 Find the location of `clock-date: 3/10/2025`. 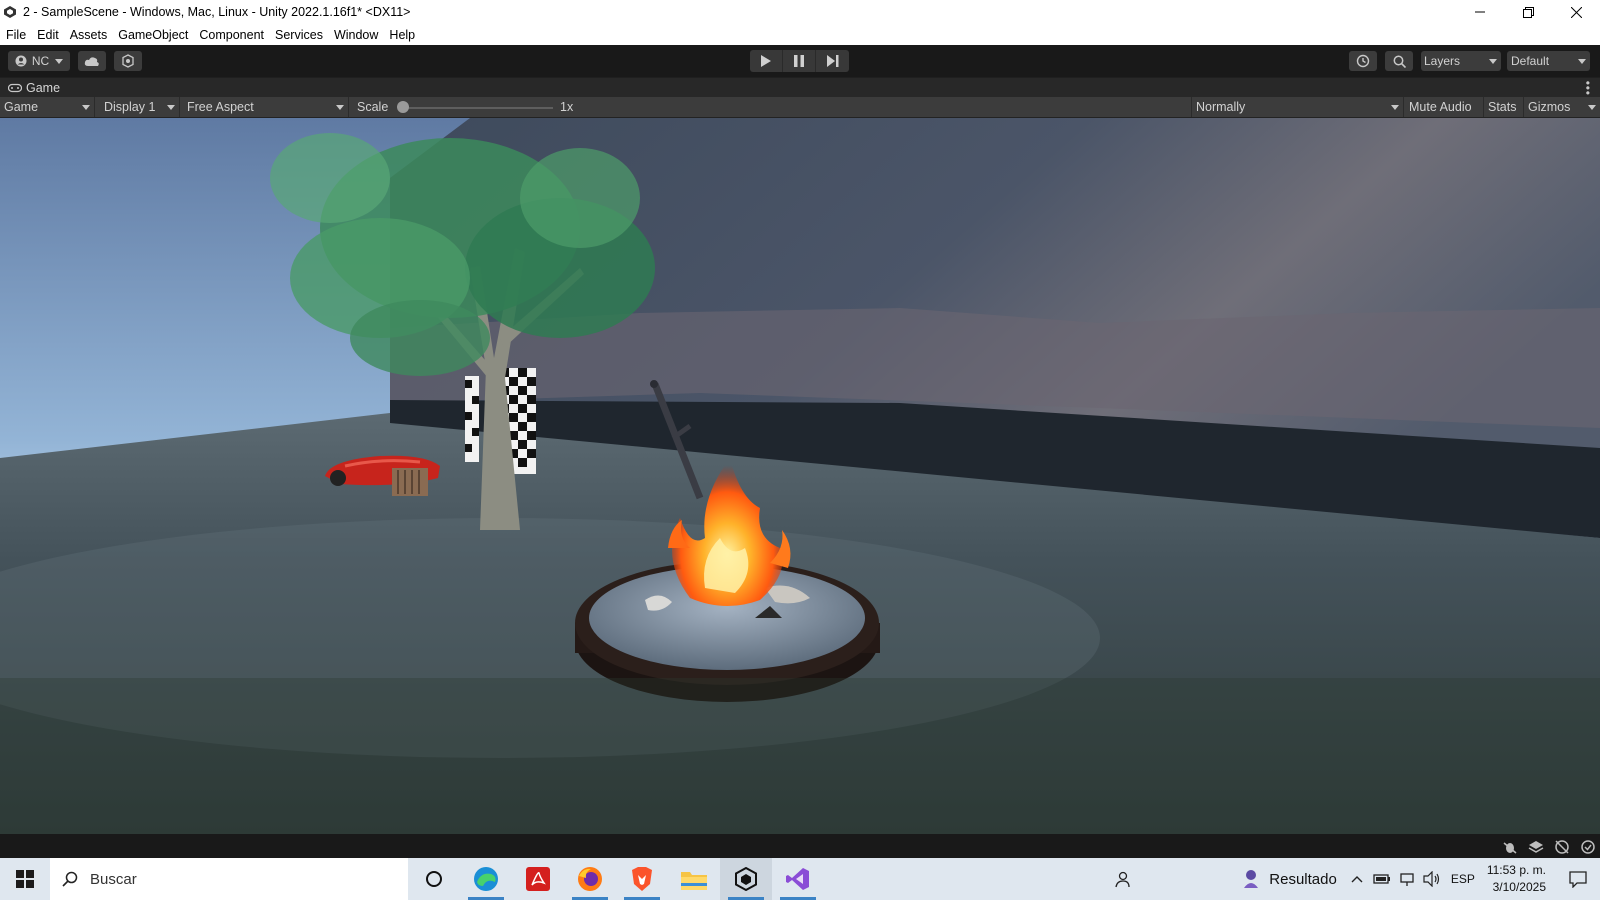

clock-date: 3/10/2025 is located at coordinates (1519, 887).